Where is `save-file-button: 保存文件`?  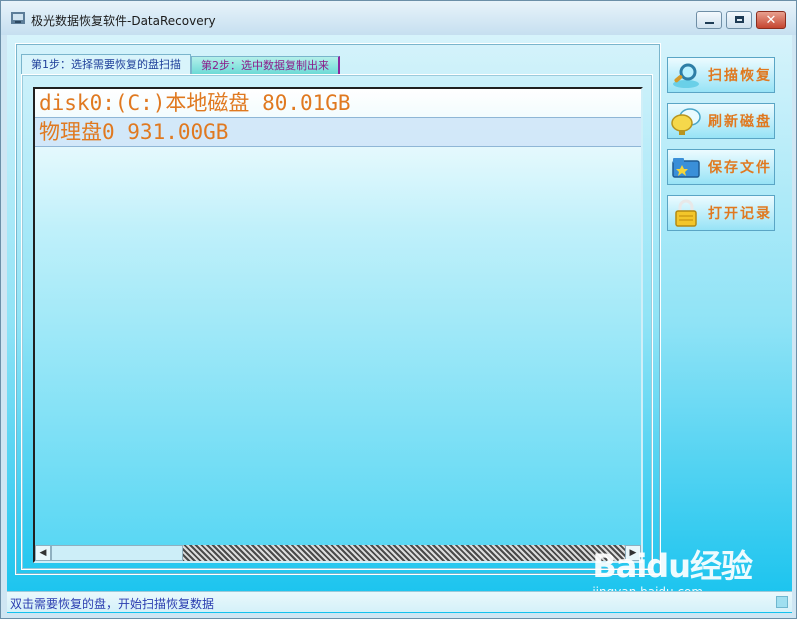 save-file-button: 保存文件 is located at coordinates (721, 167).